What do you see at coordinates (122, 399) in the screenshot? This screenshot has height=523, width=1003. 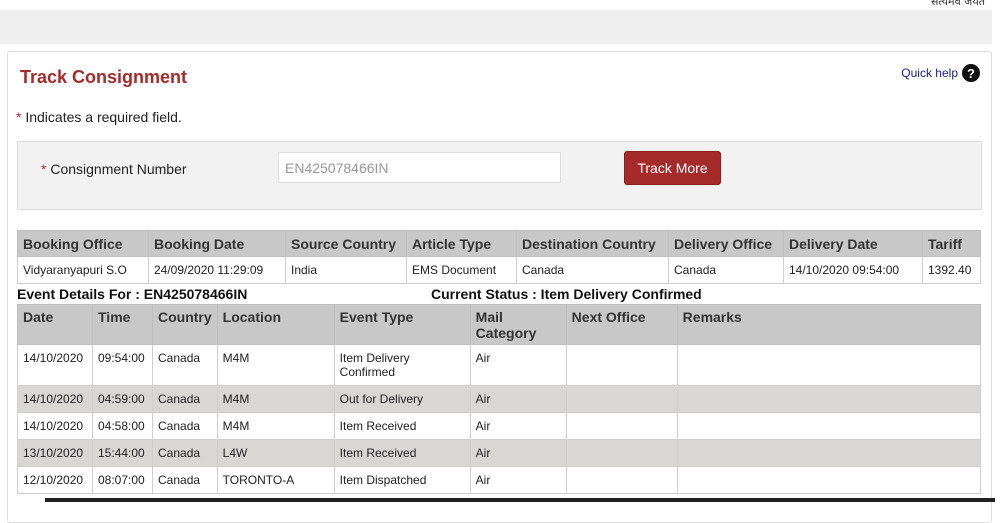 I see `event-cell: 04:59:00` at bounding box center [122, 399].